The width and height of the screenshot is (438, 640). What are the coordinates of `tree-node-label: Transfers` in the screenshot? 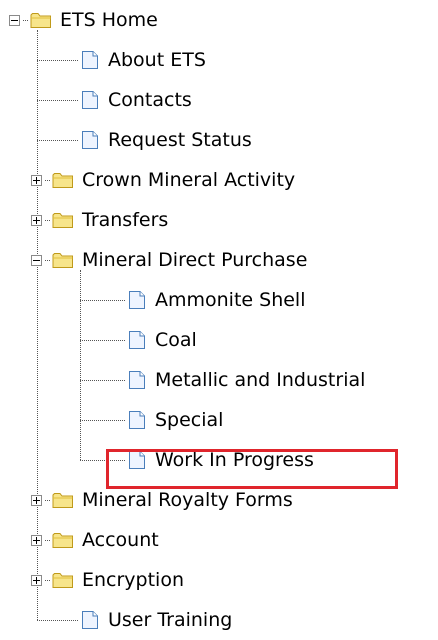 It's located at (125, 220).